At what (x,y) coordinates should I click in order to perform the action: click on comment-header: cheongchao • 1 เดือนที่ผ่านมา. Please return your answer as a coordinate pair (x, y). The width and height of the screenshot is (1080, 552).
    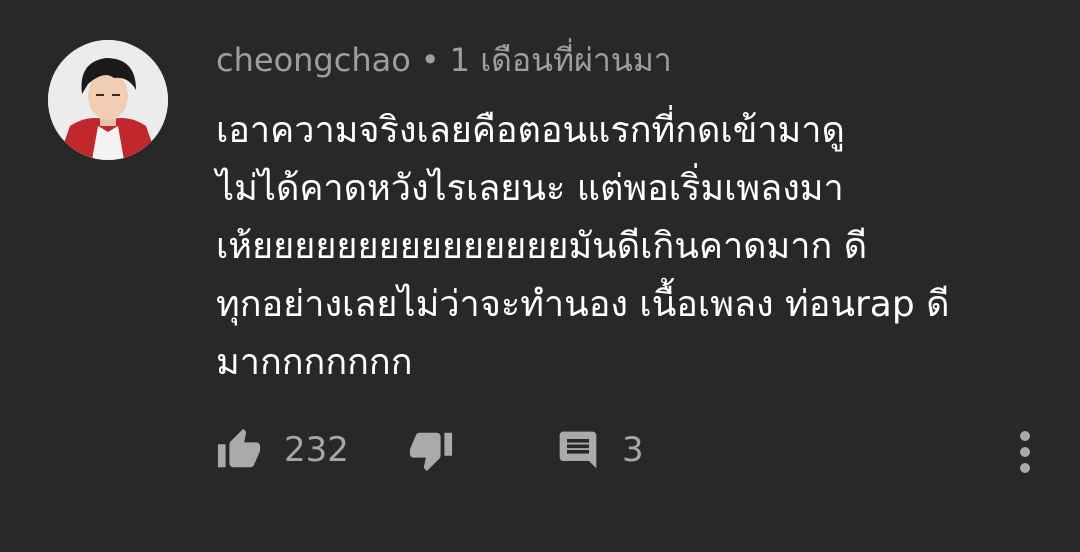
    Looking at the image, I should click on (444, 60).